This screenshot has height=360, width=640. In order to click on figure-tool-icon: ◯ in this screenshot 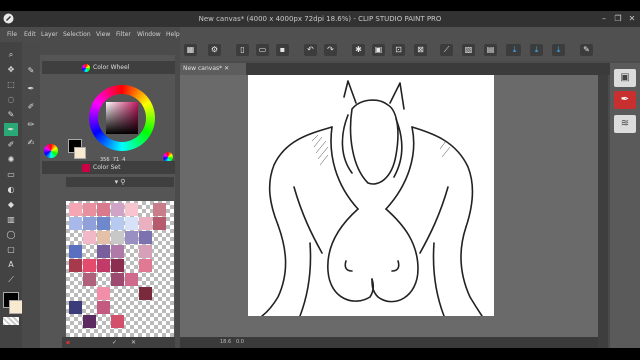, I will do `click(11, 234)`.